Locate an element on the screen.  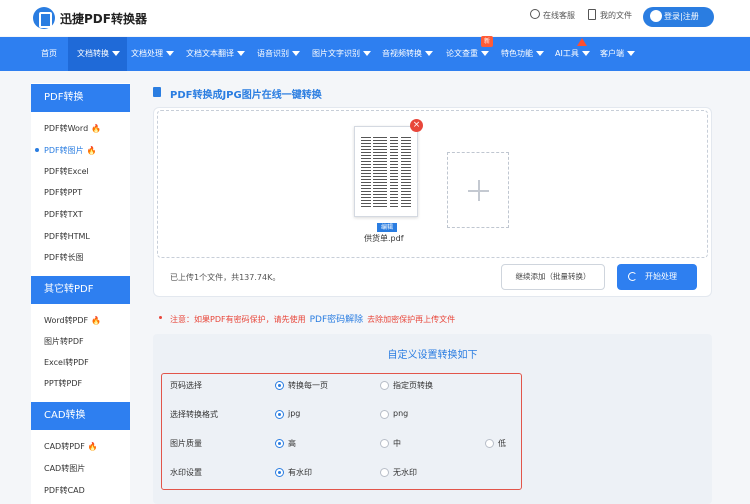
sidebar-item: PDF转Word 🔥 is located at coordinates (72, 128).